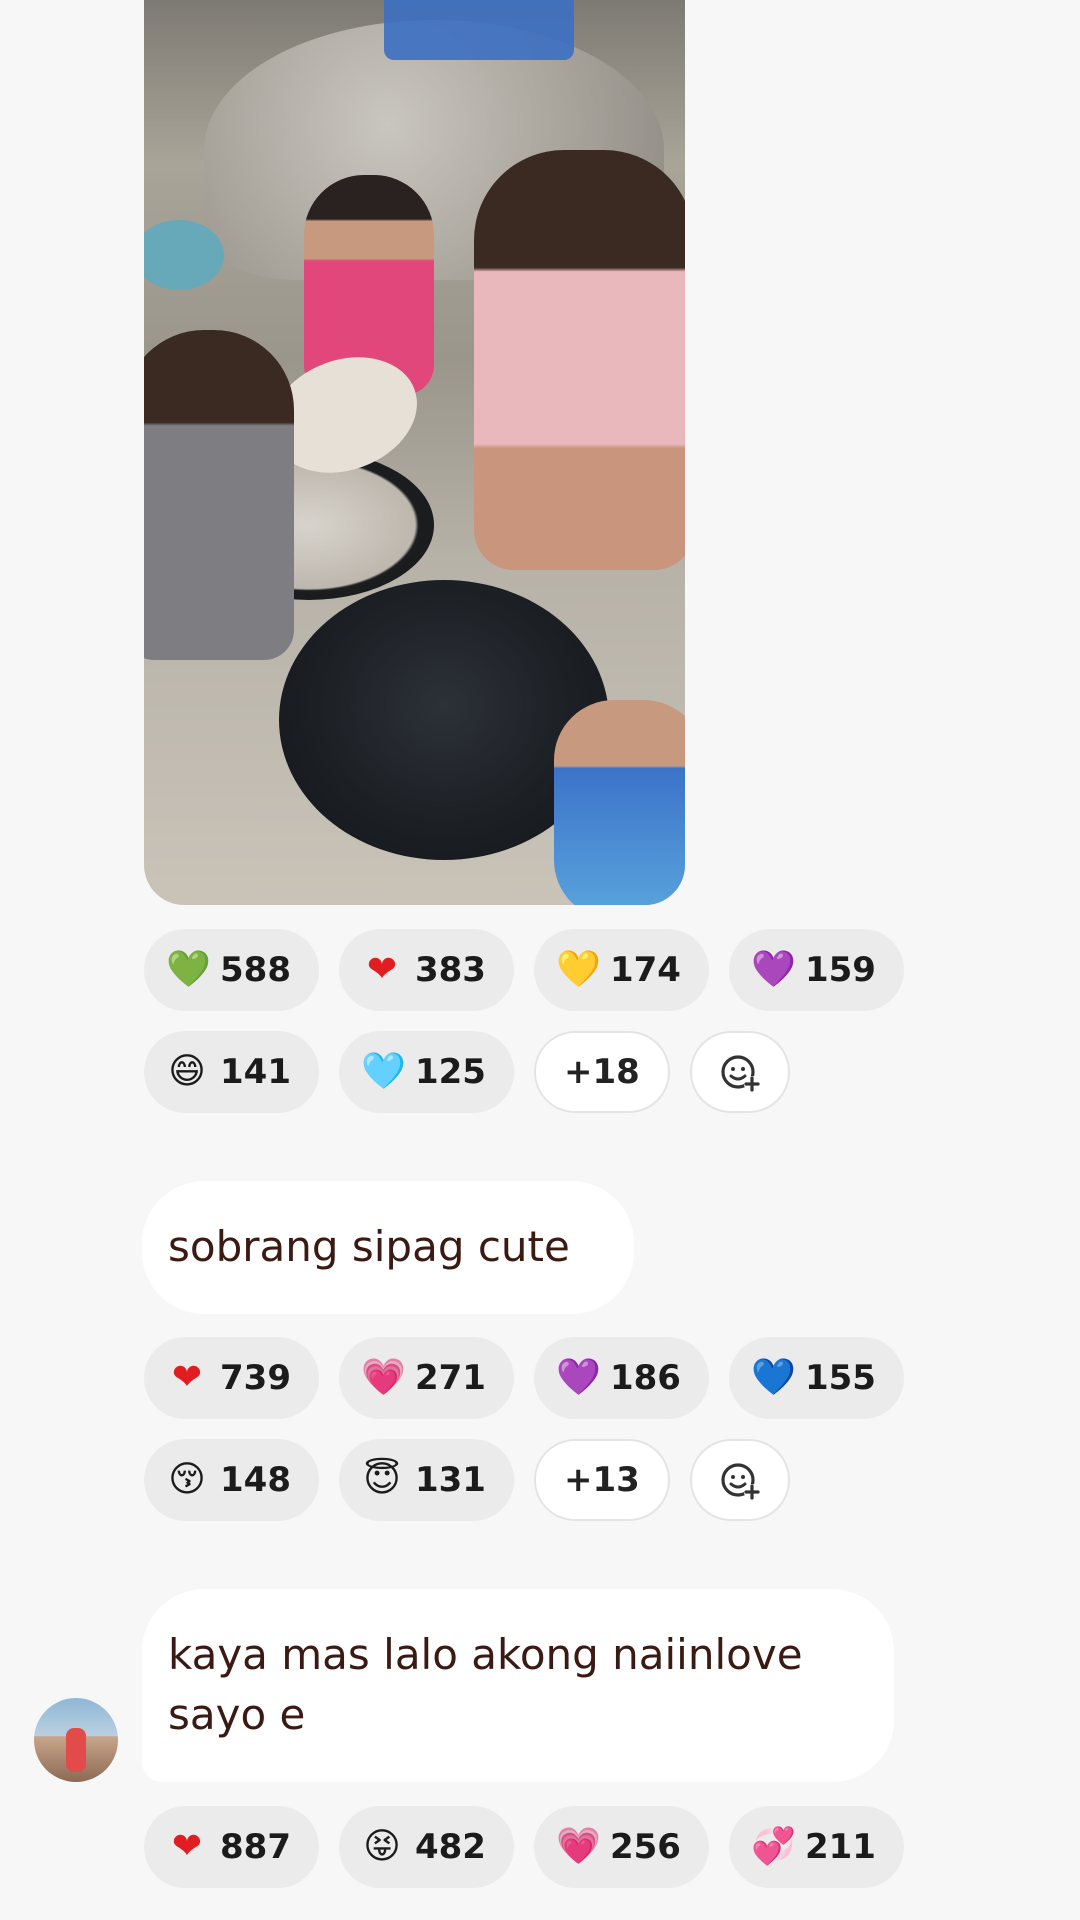 This screenshot has width=1080, height=1920. I want to click on reaction-chip: 🩵 125, so click(426, 1072).